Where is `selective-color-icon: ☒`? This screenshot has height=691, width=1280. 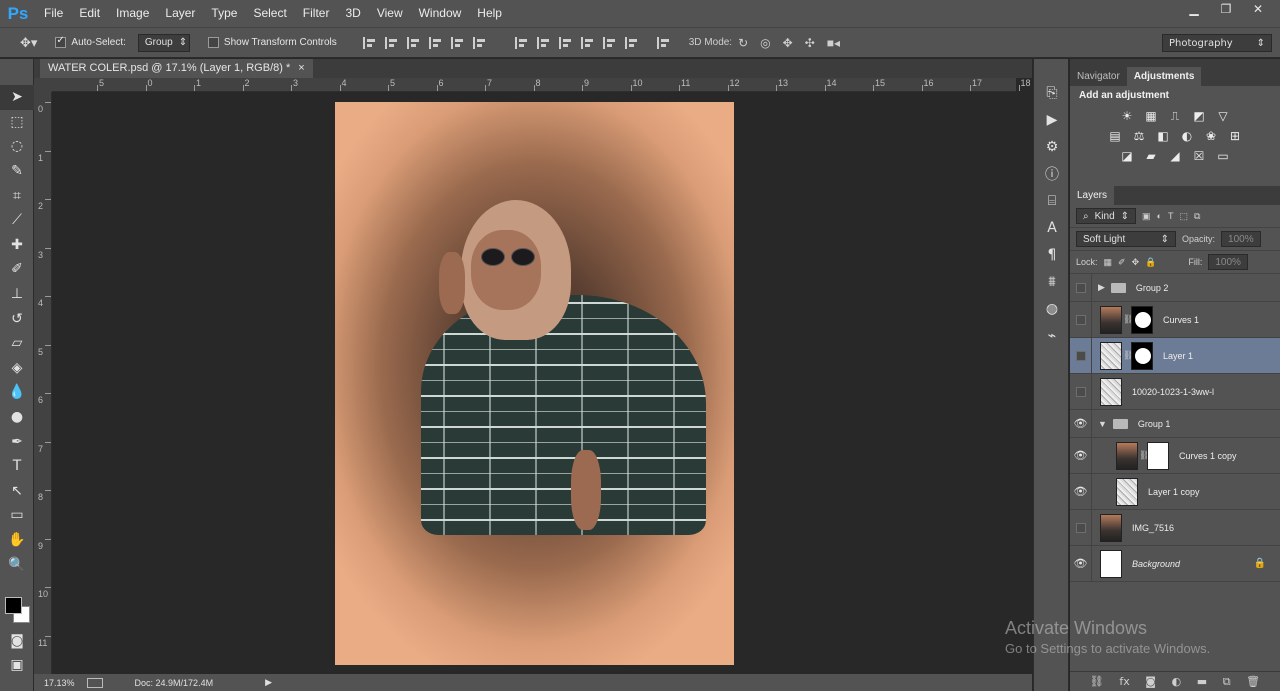
selective-color-icon: ☒ is located at coordinates (1199, 156).